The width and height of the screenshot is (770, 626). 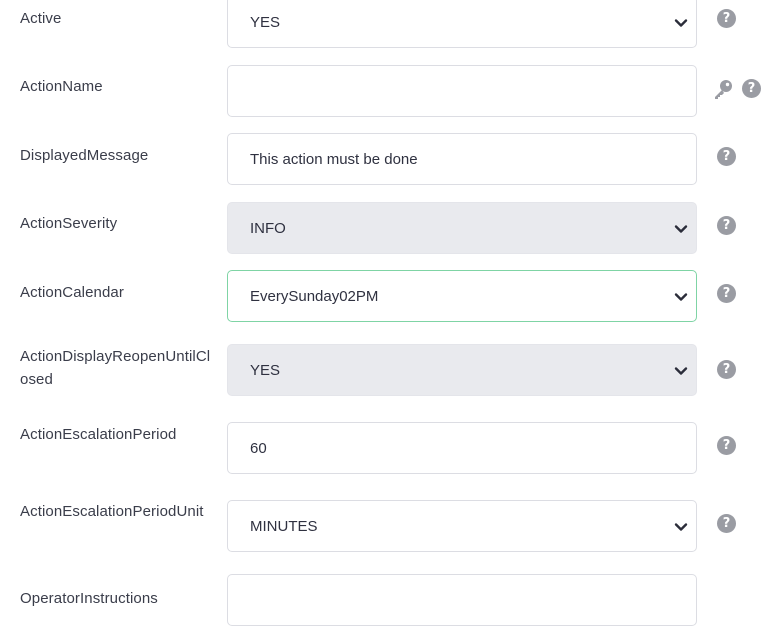 What do you see at coordinates (268, 228) in the screenshot?
I see `action-severity-value: INFO` at bounding box center [268, 228].